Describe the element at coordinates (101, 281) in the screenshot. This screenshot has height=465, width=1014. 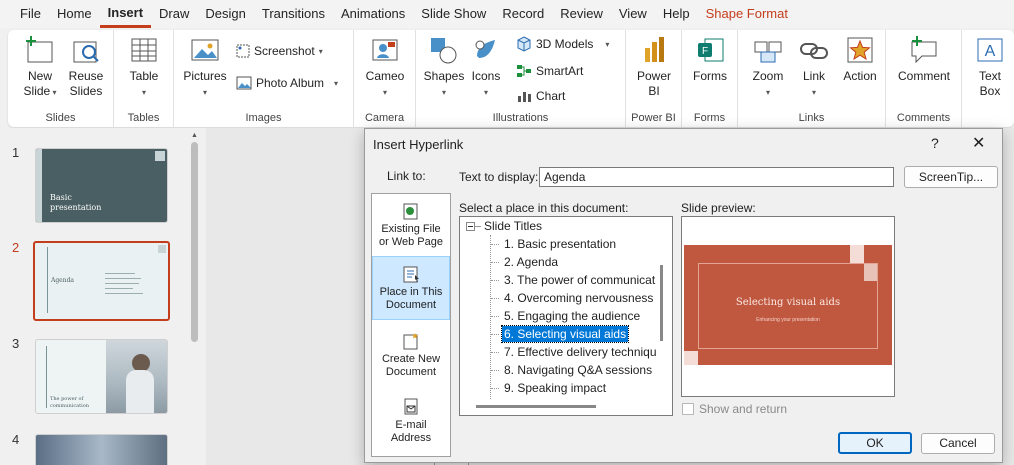
I see `slide-thumbnail-2: Agenda` at that location.